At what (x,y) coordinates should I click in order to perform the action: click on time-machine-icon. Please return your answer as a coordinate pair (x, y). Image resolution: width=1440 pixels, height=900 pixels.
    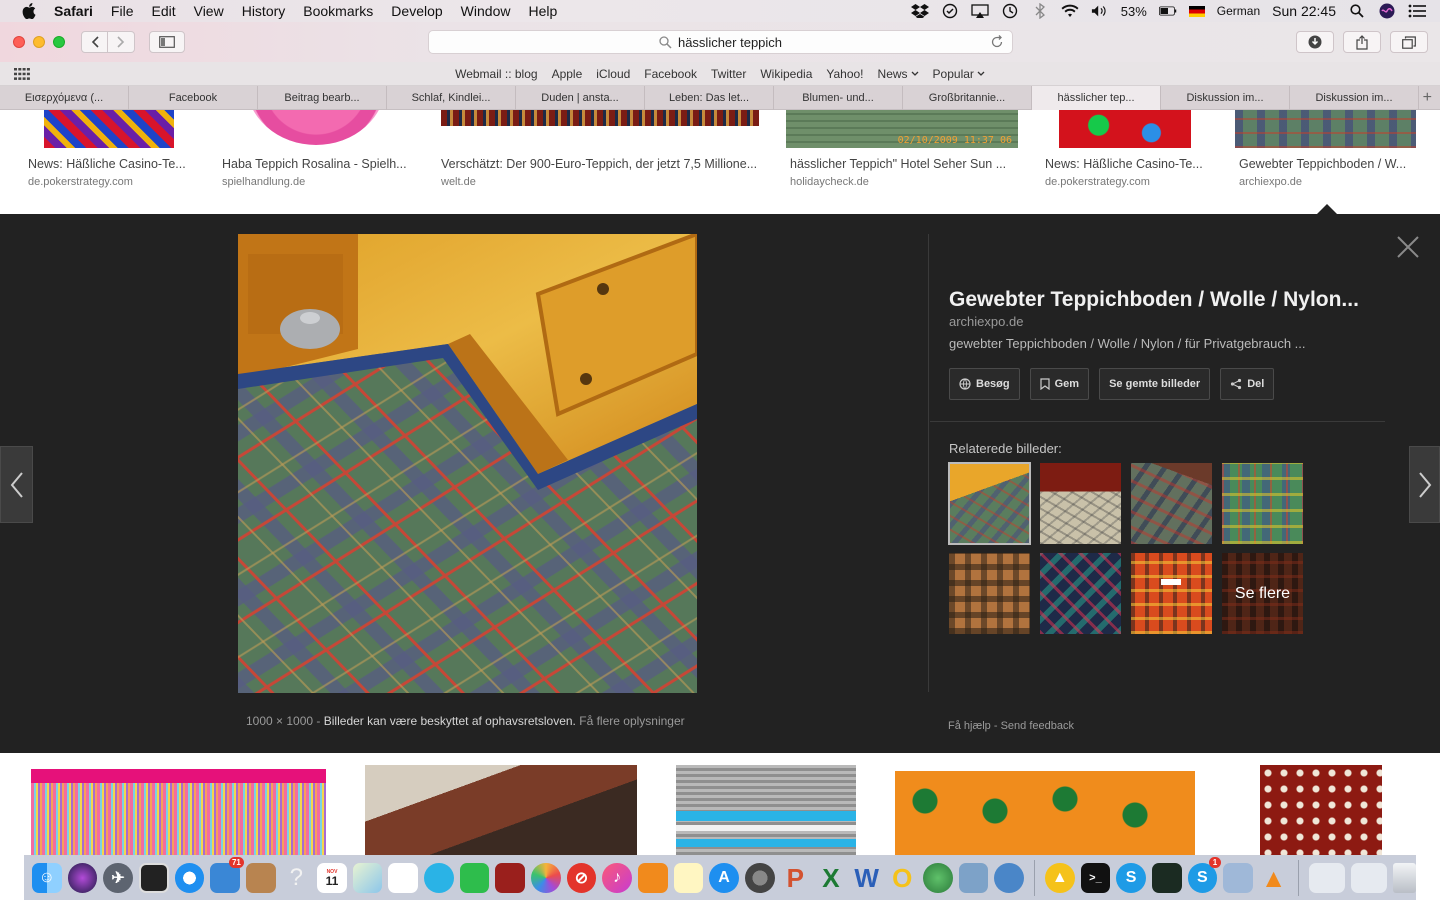
    Looking at the image, I should click on (1010, 11).